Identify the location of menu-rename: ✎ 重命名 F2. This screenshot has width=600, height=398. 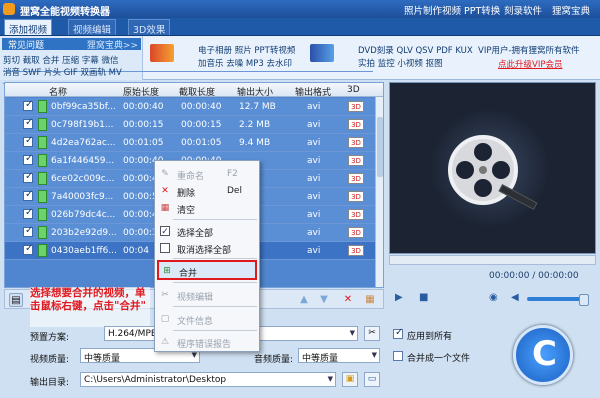
(199, 175).